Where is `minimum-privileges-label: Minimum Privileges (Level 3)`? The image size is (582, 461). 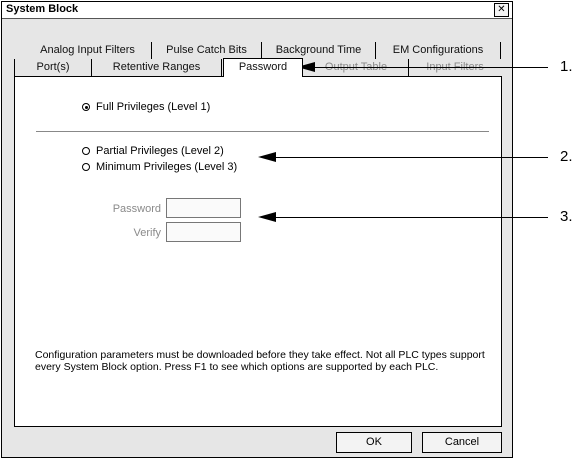 minimum-privileges-label: Minimum Privileges (Level 3) is located at coordinates (167, 167).